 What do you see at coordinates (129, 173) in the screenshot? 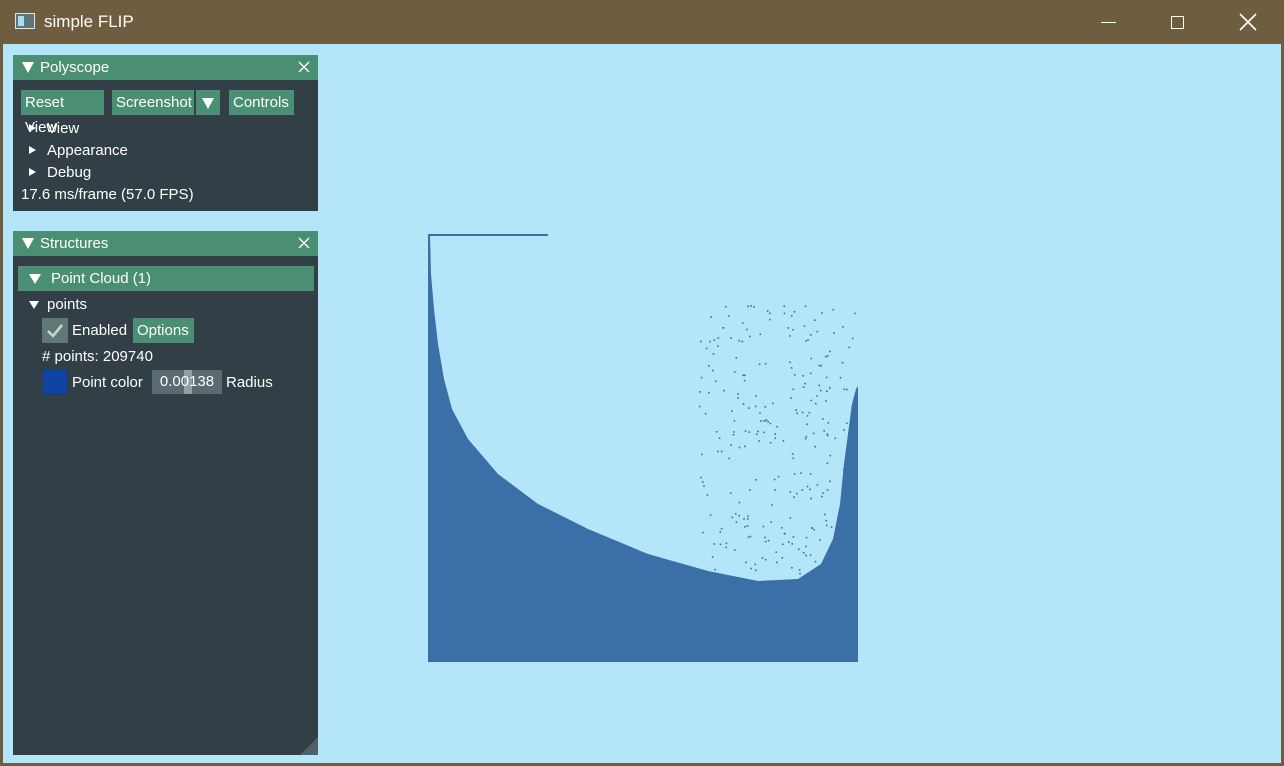
I see `tree-item-debug: Debug` at bounding box center [129, 173].